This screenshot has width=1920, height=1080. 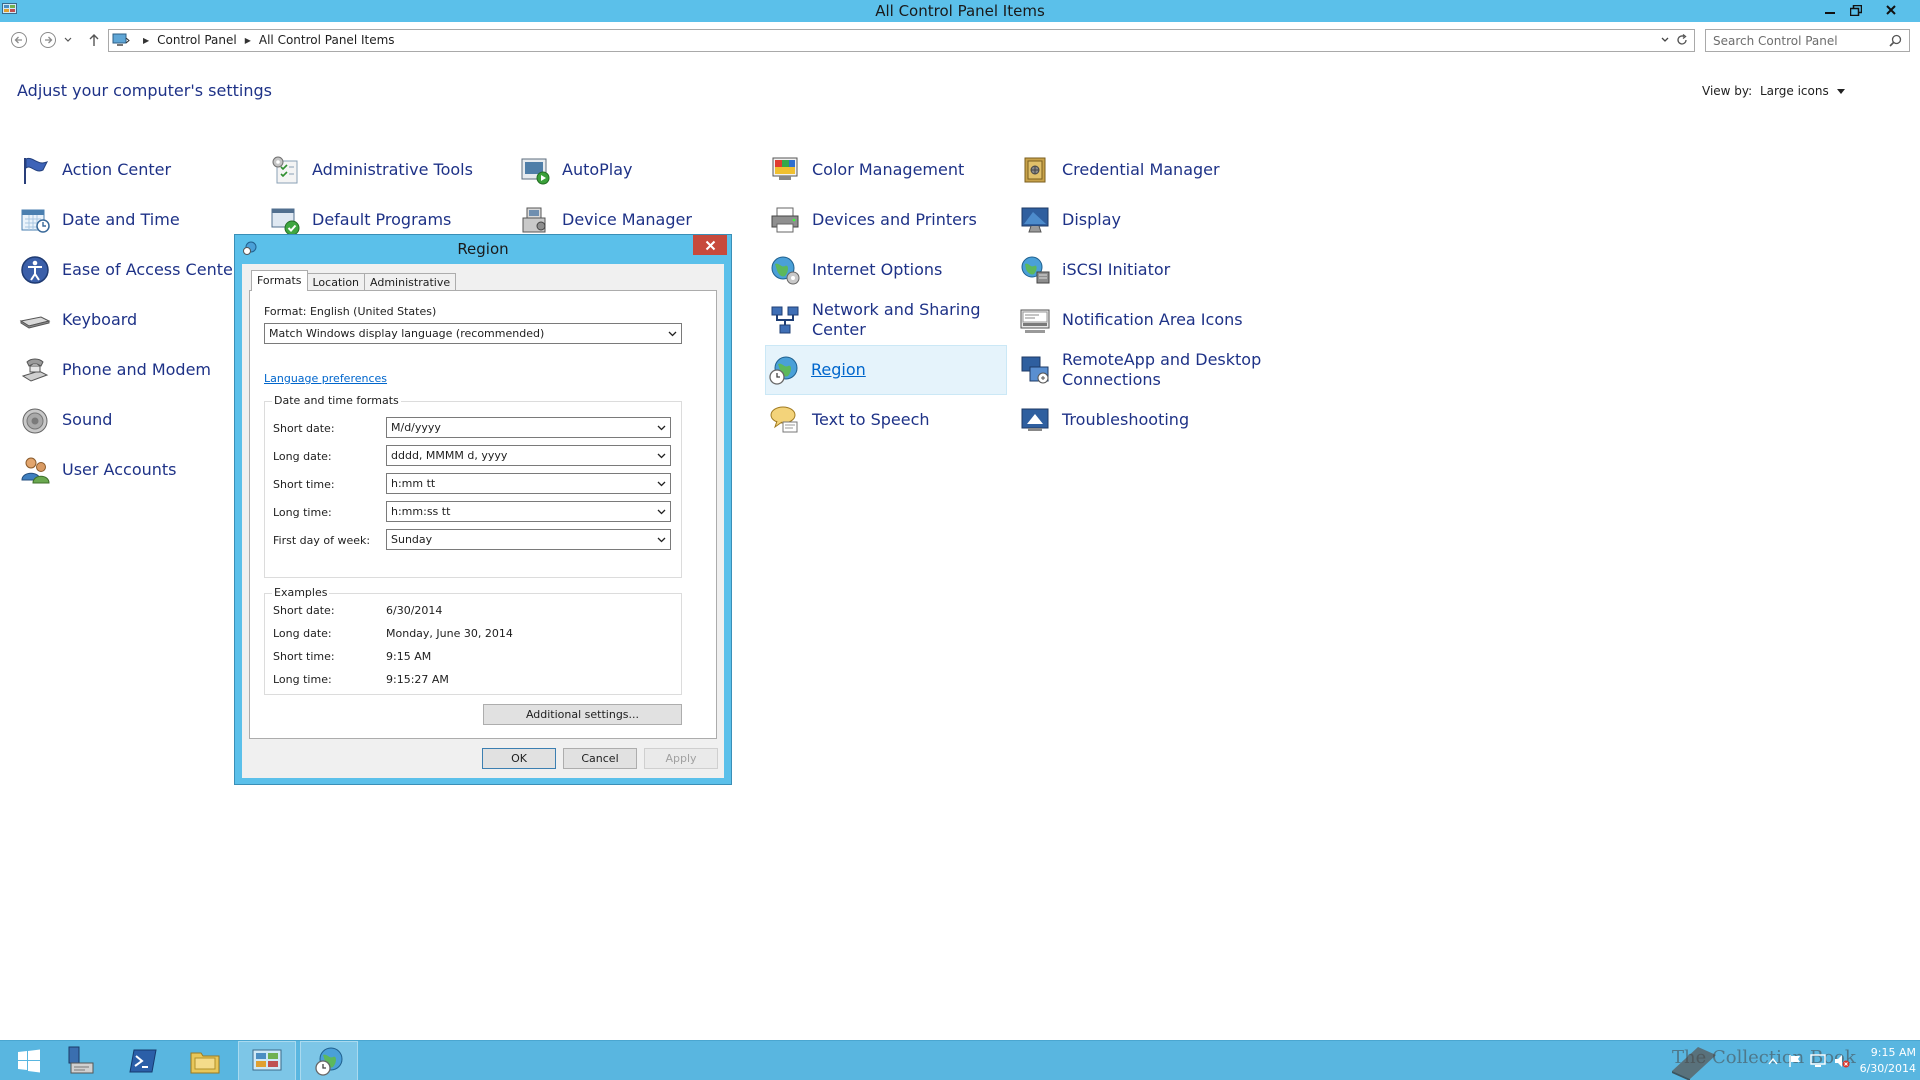 I want to click on ease-of-access-icon, so click(x=35, y=270).